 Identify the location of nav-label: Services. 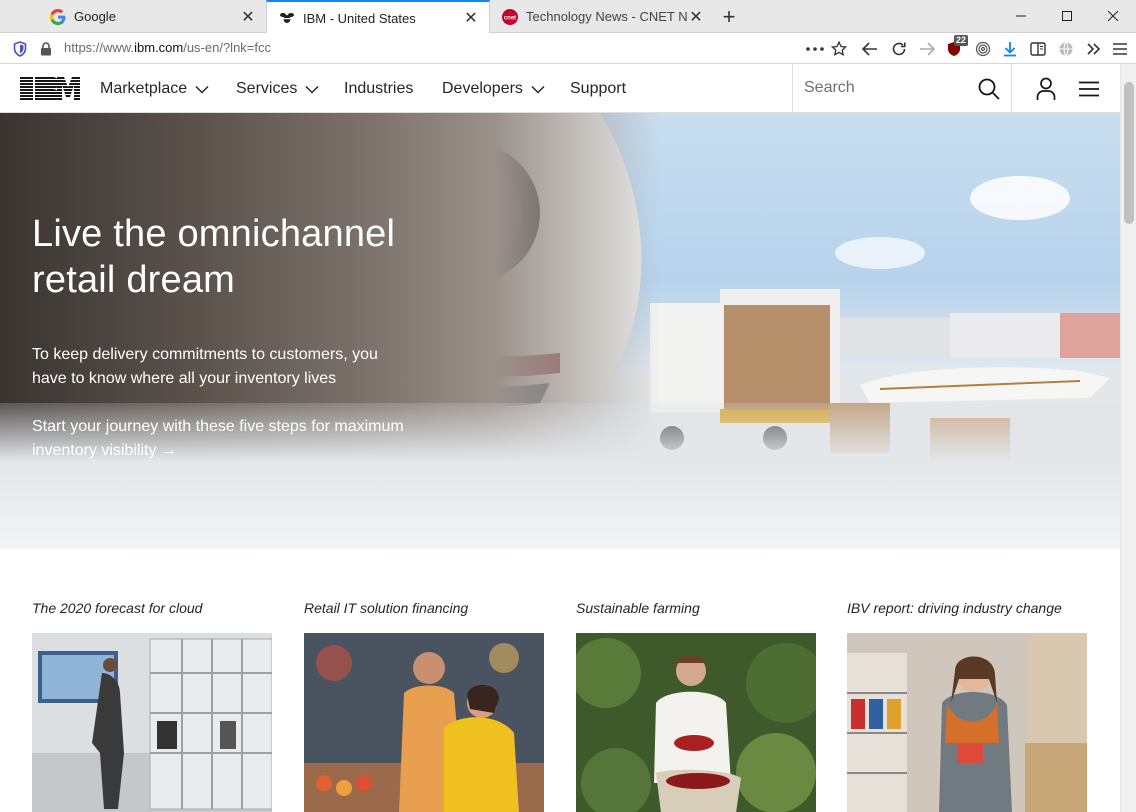
(267, 88).